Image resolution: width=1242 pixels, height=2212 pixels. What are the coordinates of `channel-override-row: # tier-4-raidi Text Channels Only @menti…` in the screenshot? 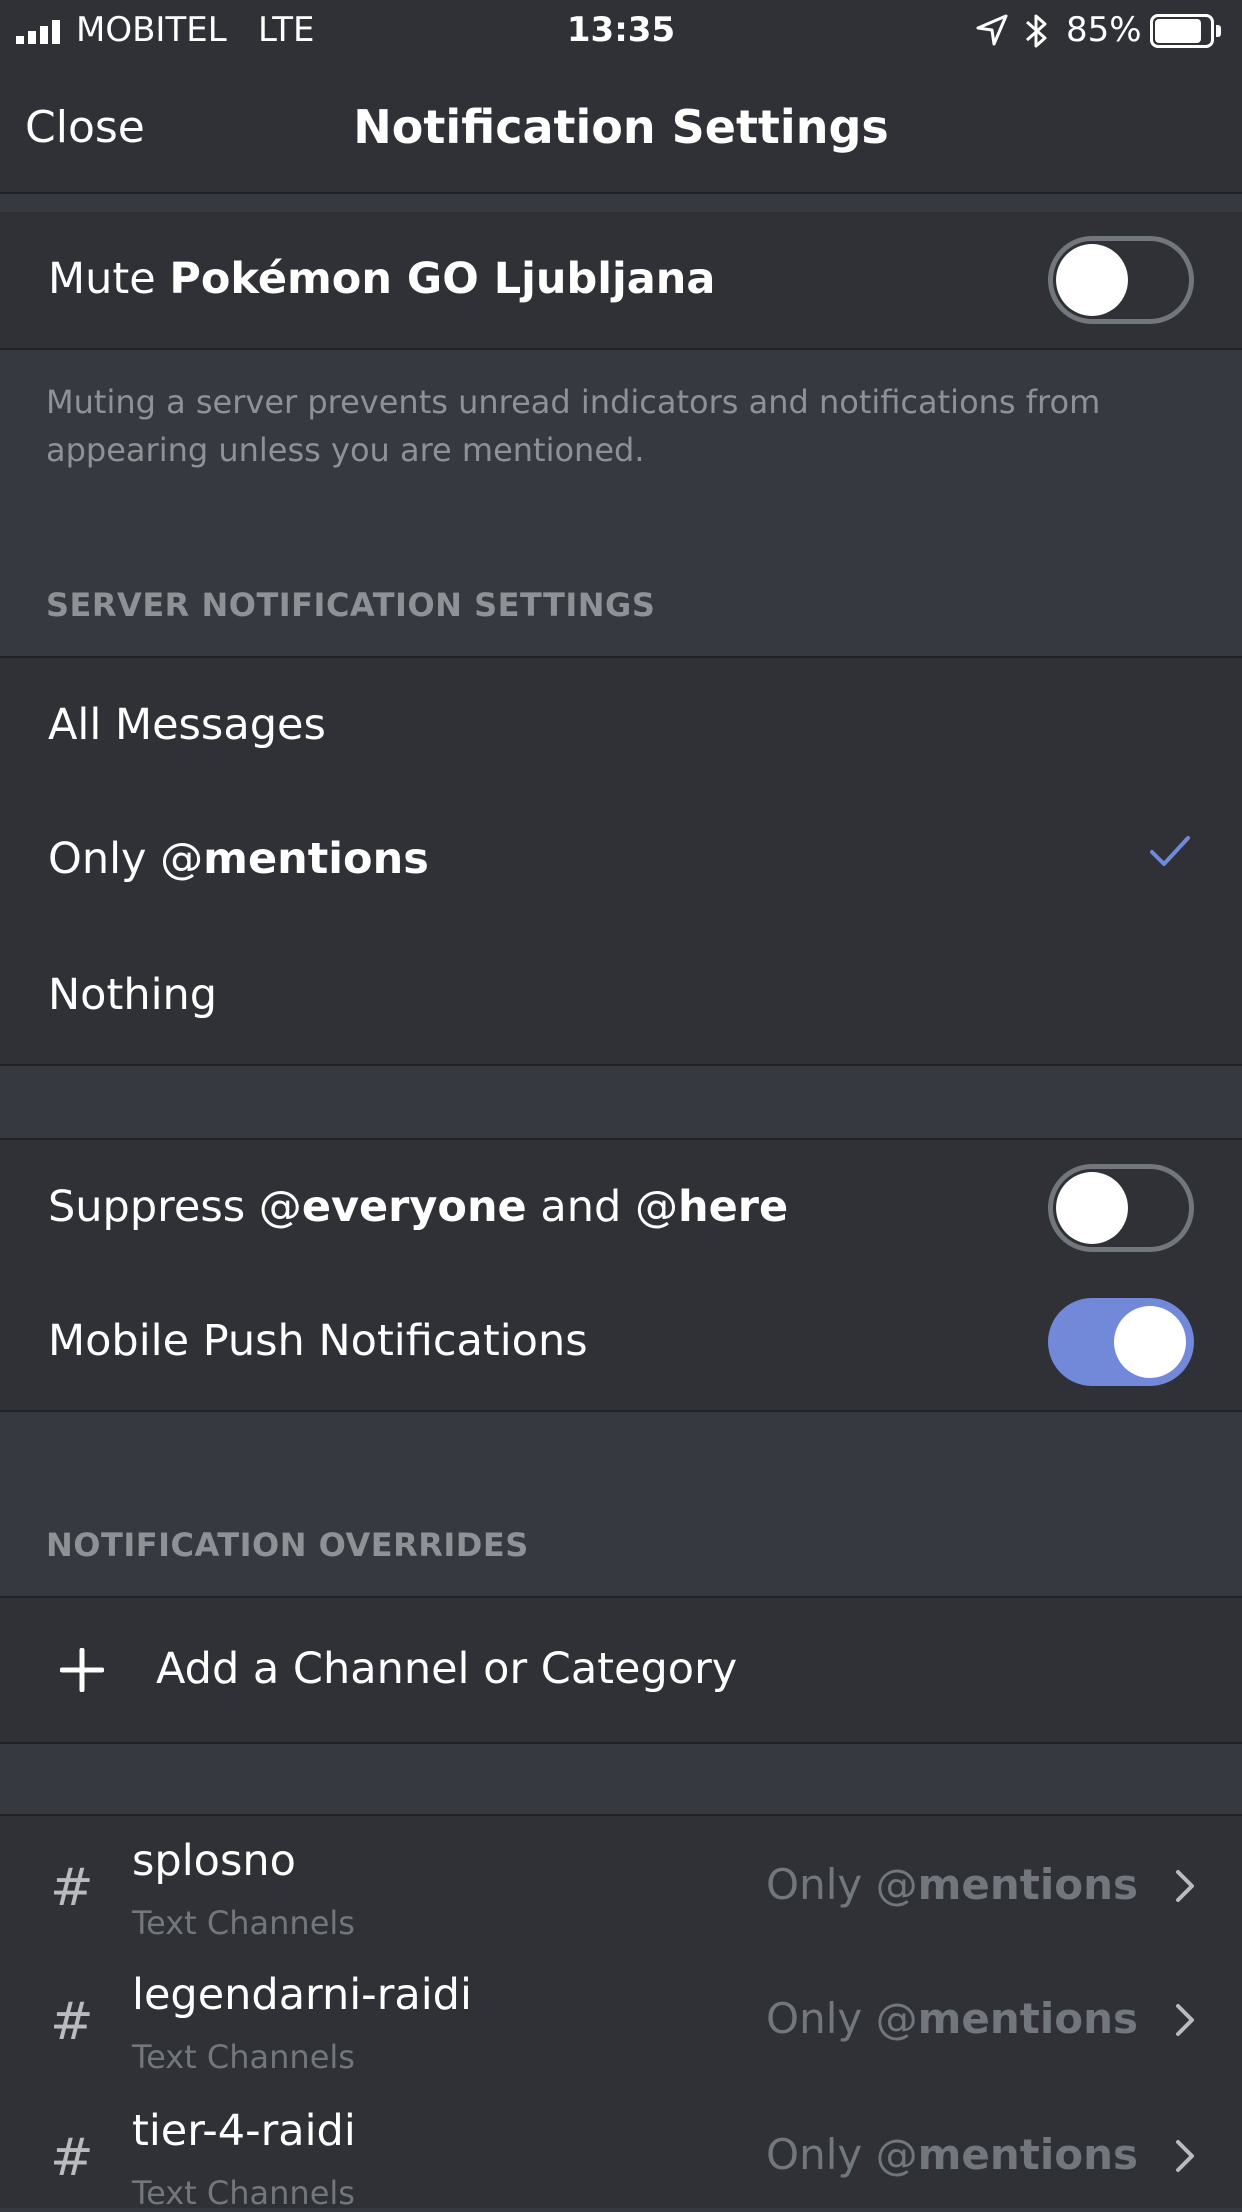 It's located at (621, 2149).